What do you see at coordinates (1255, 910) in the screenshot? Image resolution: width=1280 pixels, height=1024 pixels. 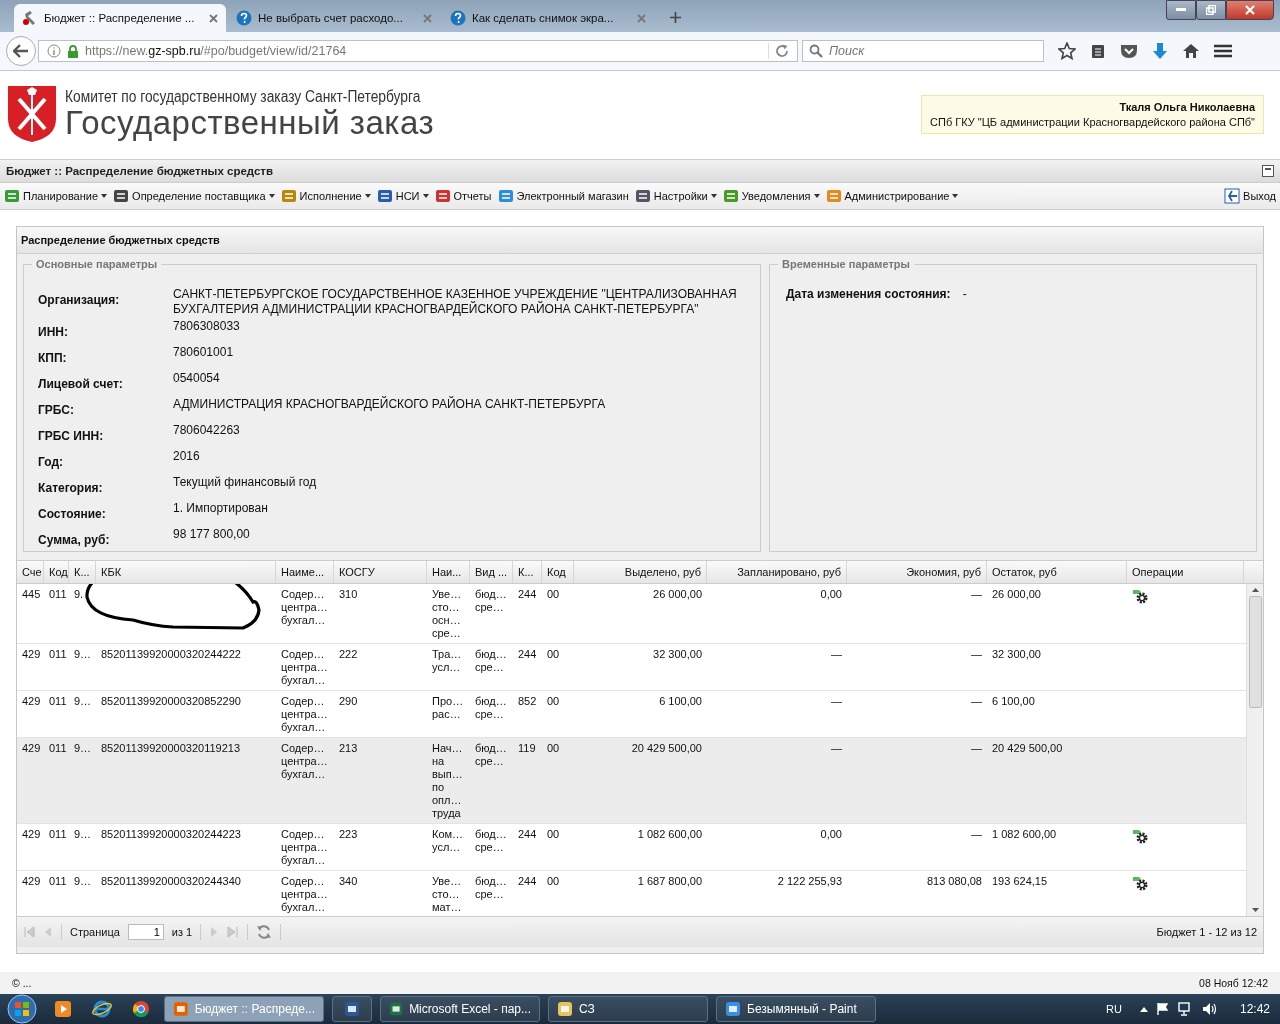 I see `scroll-down-icon` at bounding box center [1255, 910].